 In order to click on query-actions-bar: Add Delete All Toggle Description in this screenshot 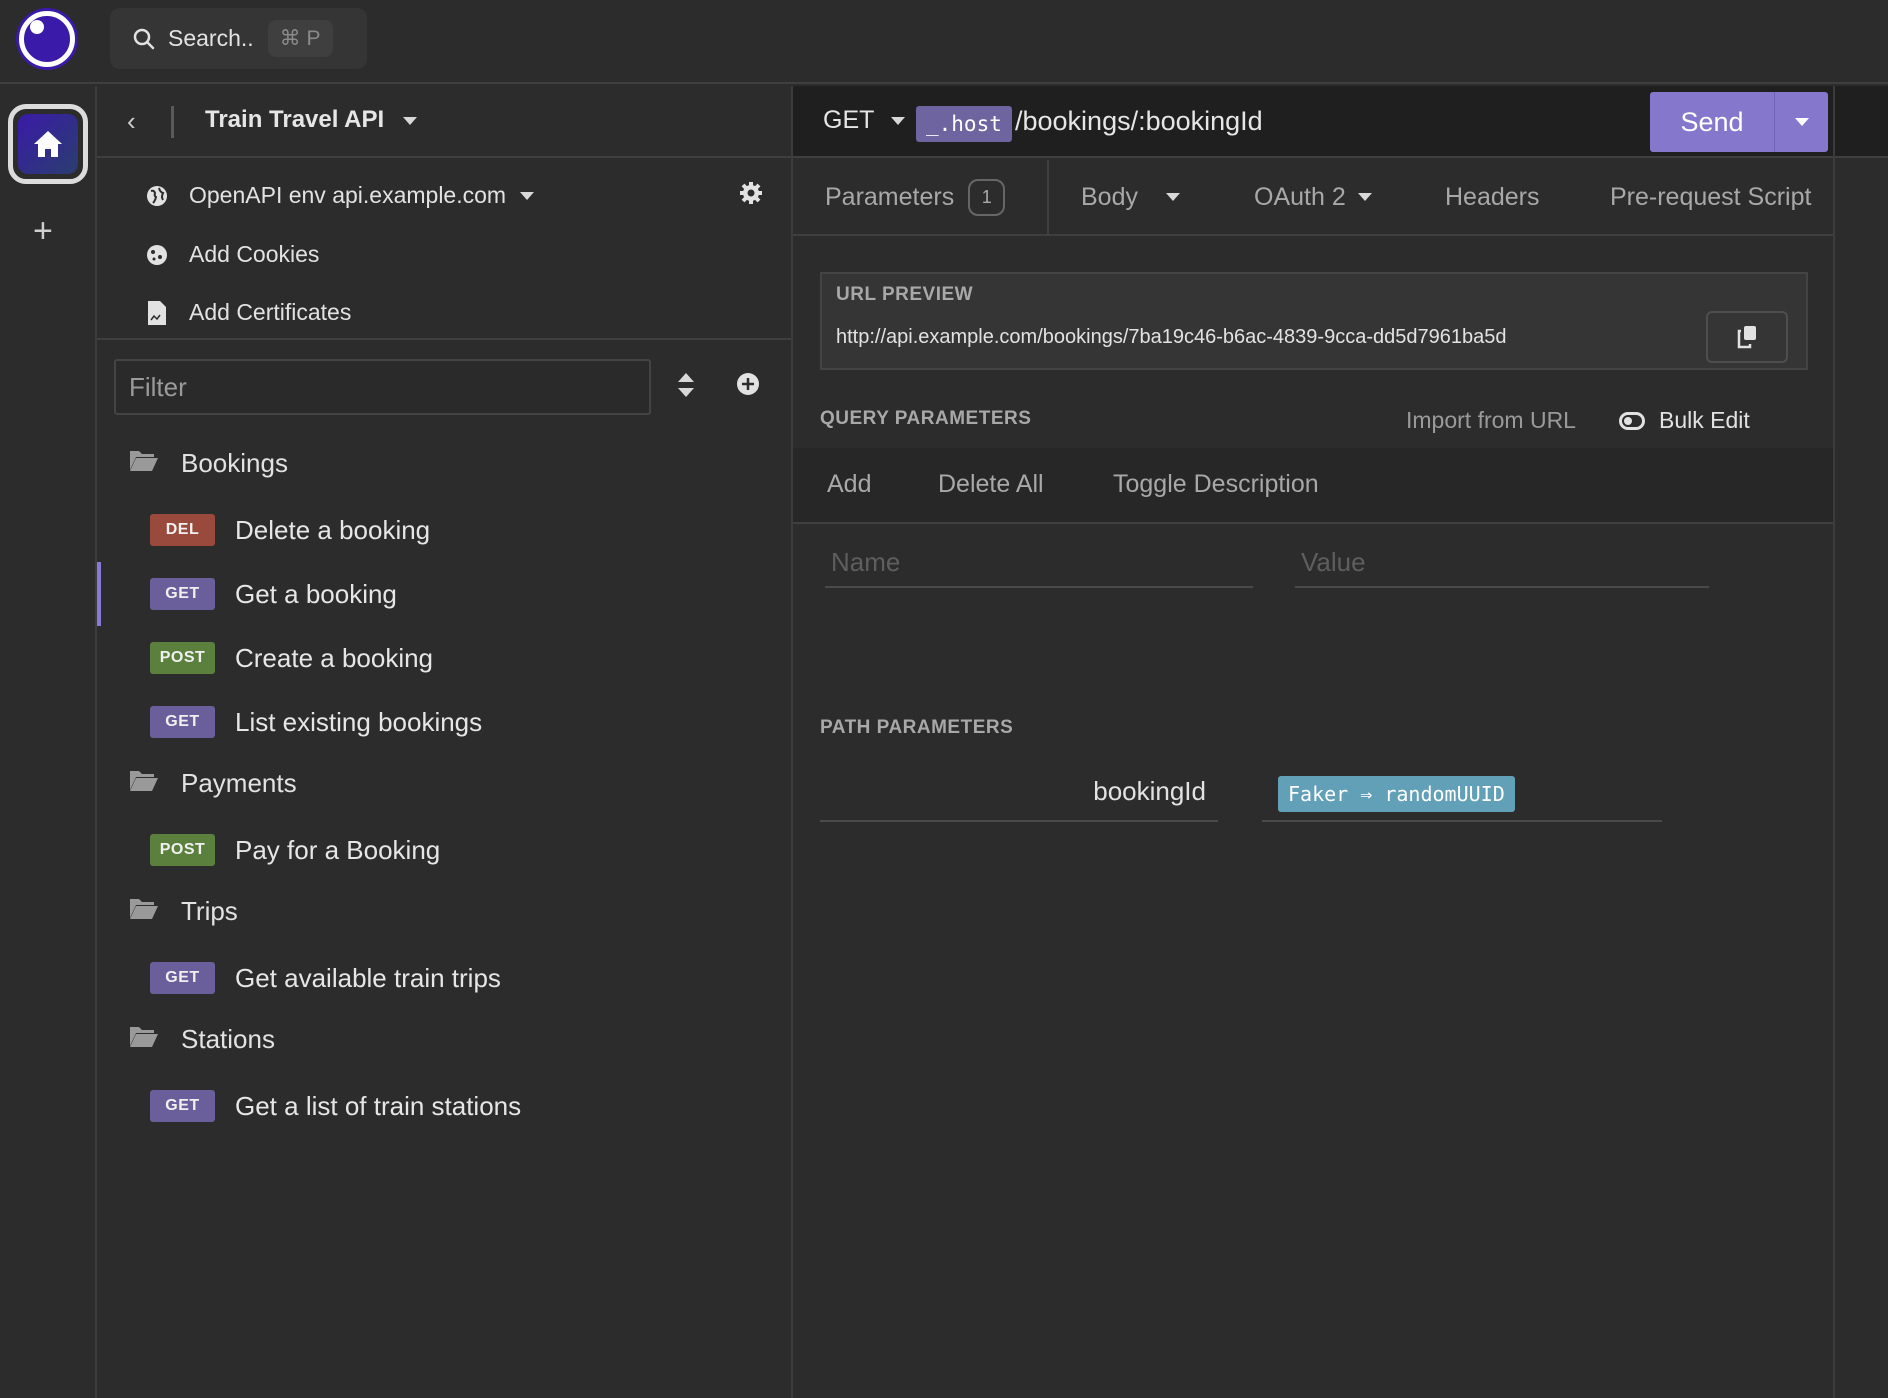, I will do `click(1313, 486)`.